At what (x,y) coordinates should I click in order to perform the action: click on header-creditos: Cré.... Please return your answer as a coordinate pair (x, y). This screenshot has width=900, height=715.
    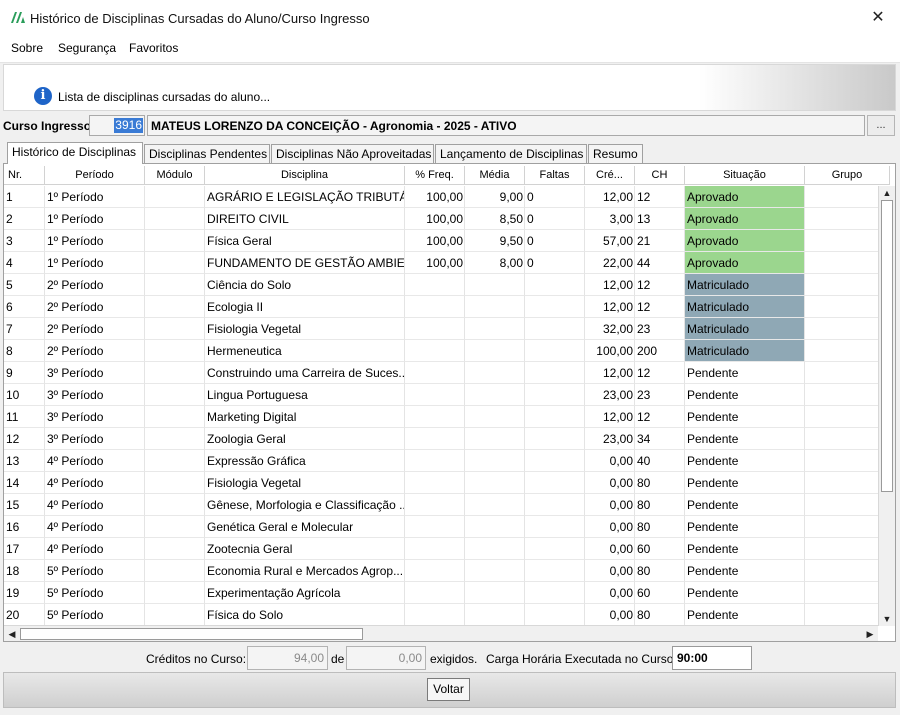
    Looking at the image, I should click on (610, 175).